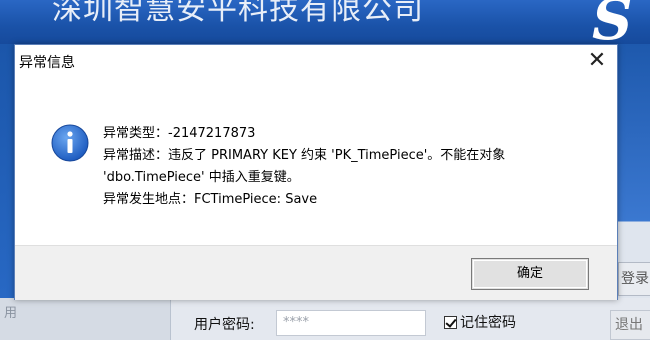 Image resolution: width=650 pixels, height=340 pixels. I want to click on app-header: 深圳智慧安平科技有限公司 S, so click(325, 22).